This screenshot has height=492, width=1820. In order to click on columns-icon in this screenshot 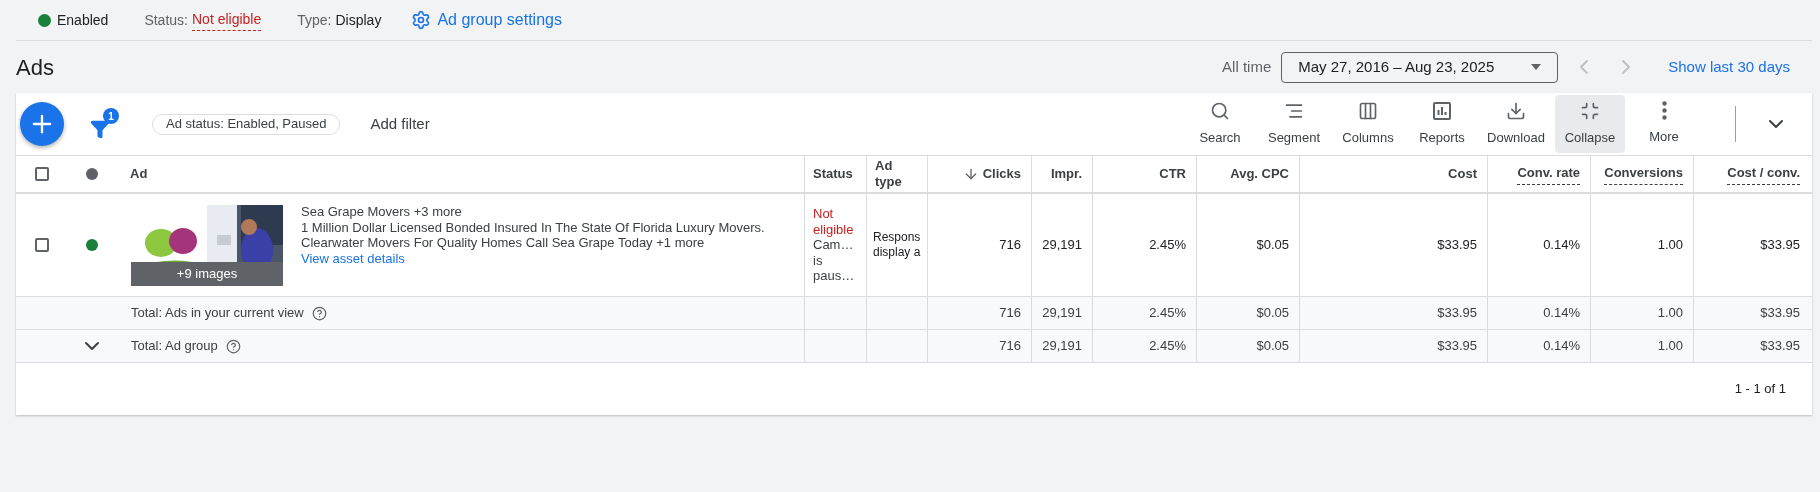, I will do `click(1368, 110)`.